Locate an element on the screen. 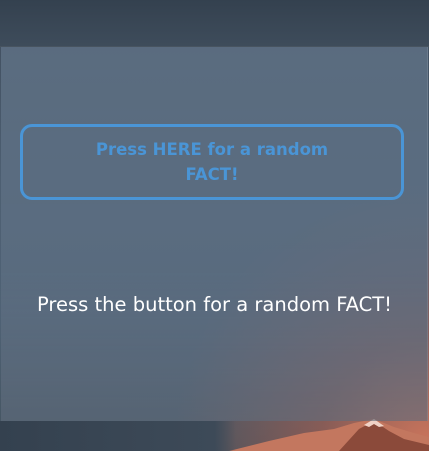  top-bar is located at coordinates (214, 23).